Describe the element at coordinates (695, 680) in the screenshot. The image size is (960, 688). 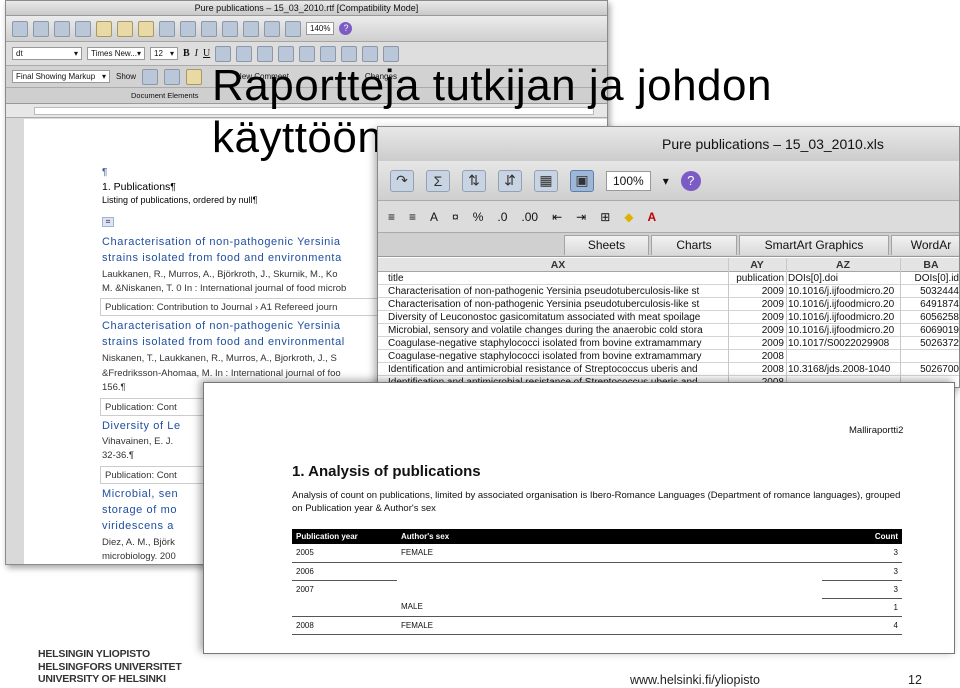
I see `footer-url: www.helsinki.fi/yliopisto` at that location.